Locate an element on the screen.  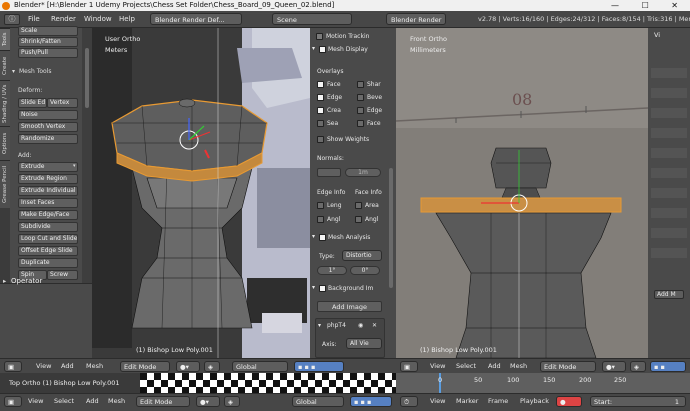
overlay-face-marks-checkbox is located at coordinates (360, 123).